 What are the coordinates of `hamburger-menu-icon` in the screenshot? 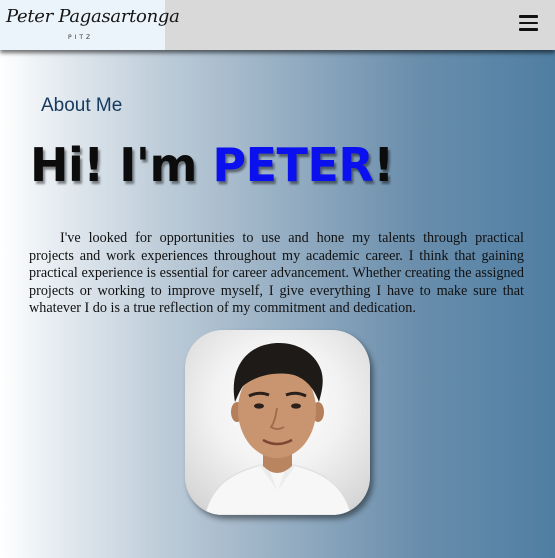 It's located at (528, 23).